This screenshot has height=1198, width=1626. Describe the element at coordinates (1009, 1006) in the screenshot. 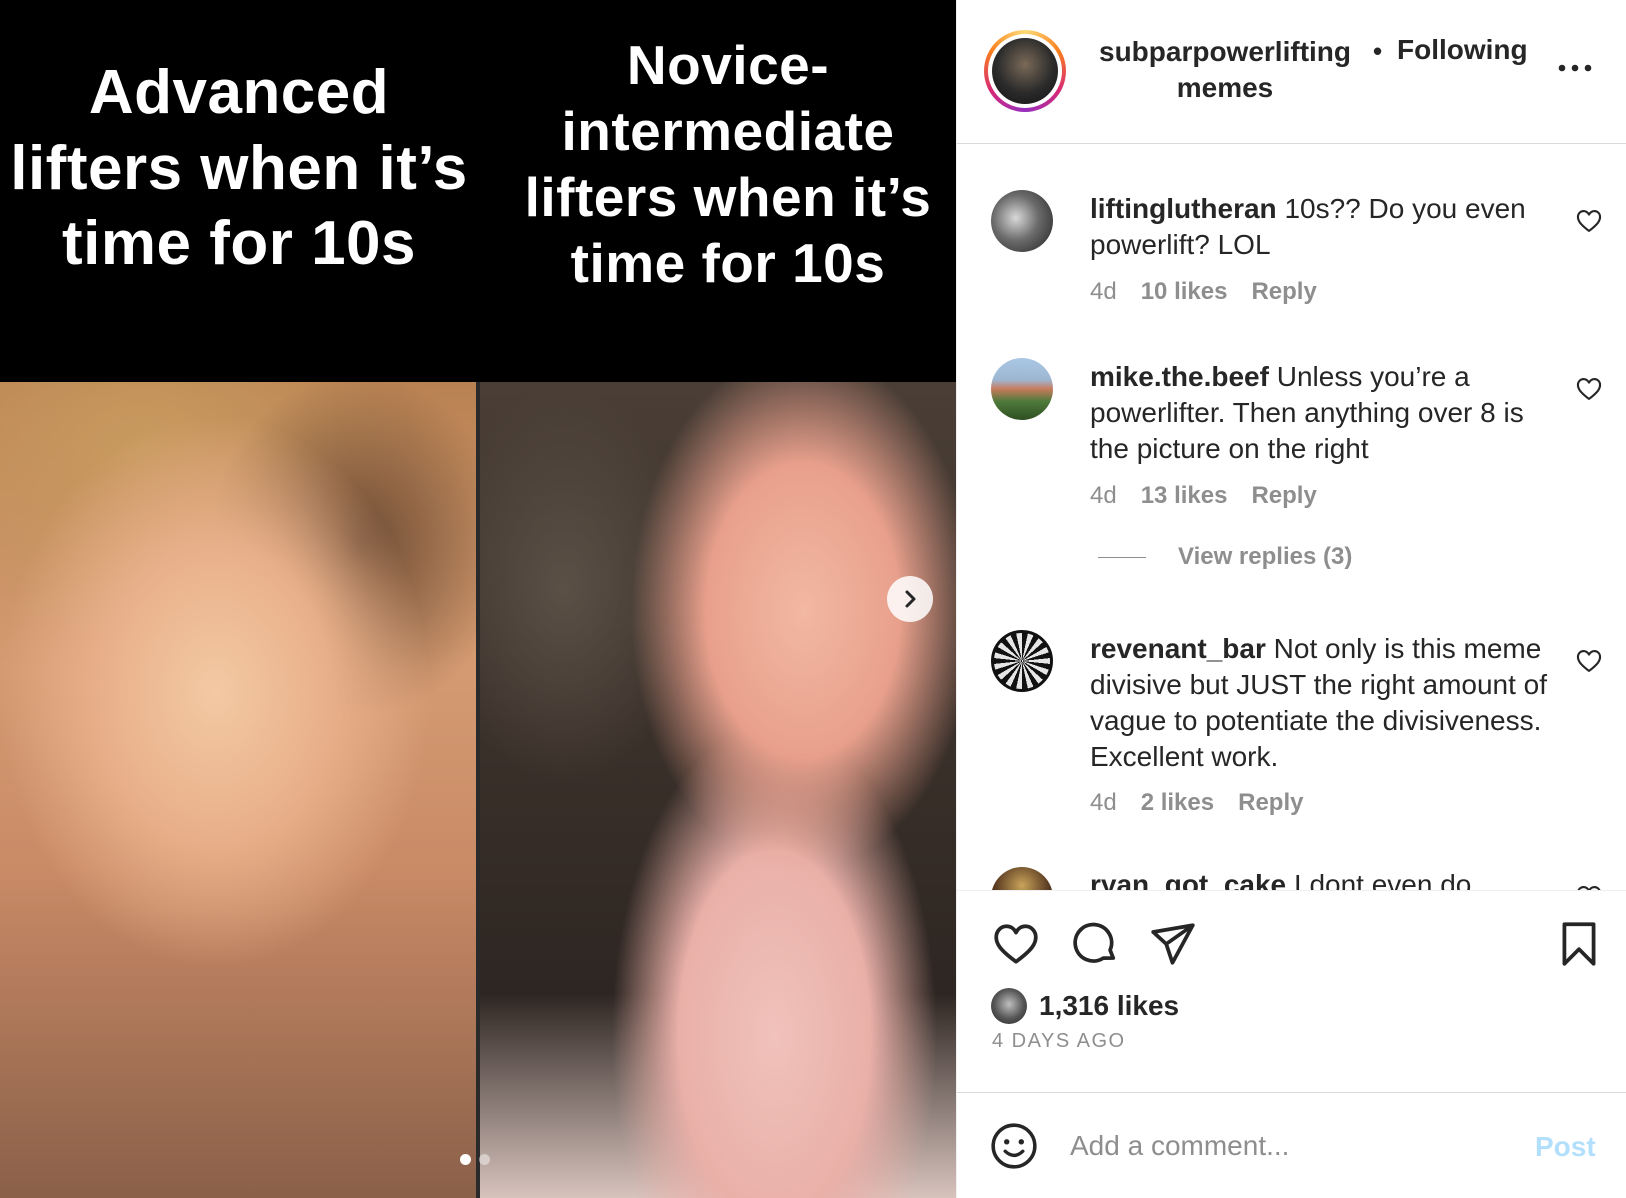

I see `liker-avatar` at that location.